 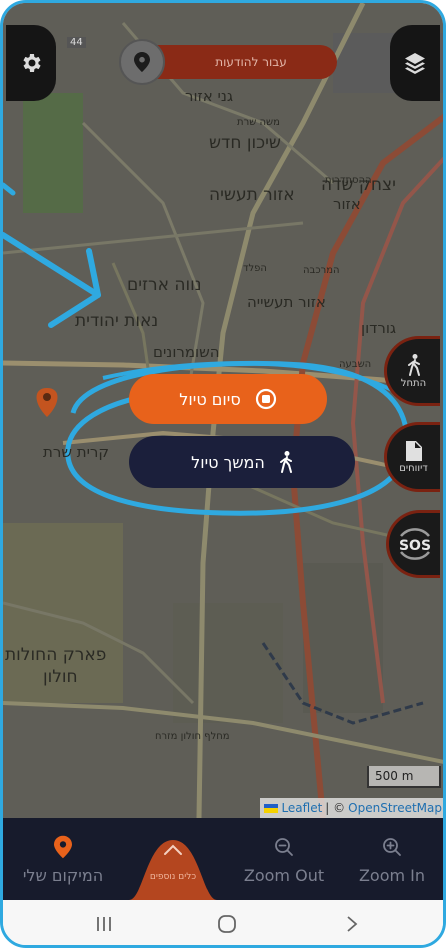 I want to click on end-trip-label: סיום טיול, so click(x=210, y=399).